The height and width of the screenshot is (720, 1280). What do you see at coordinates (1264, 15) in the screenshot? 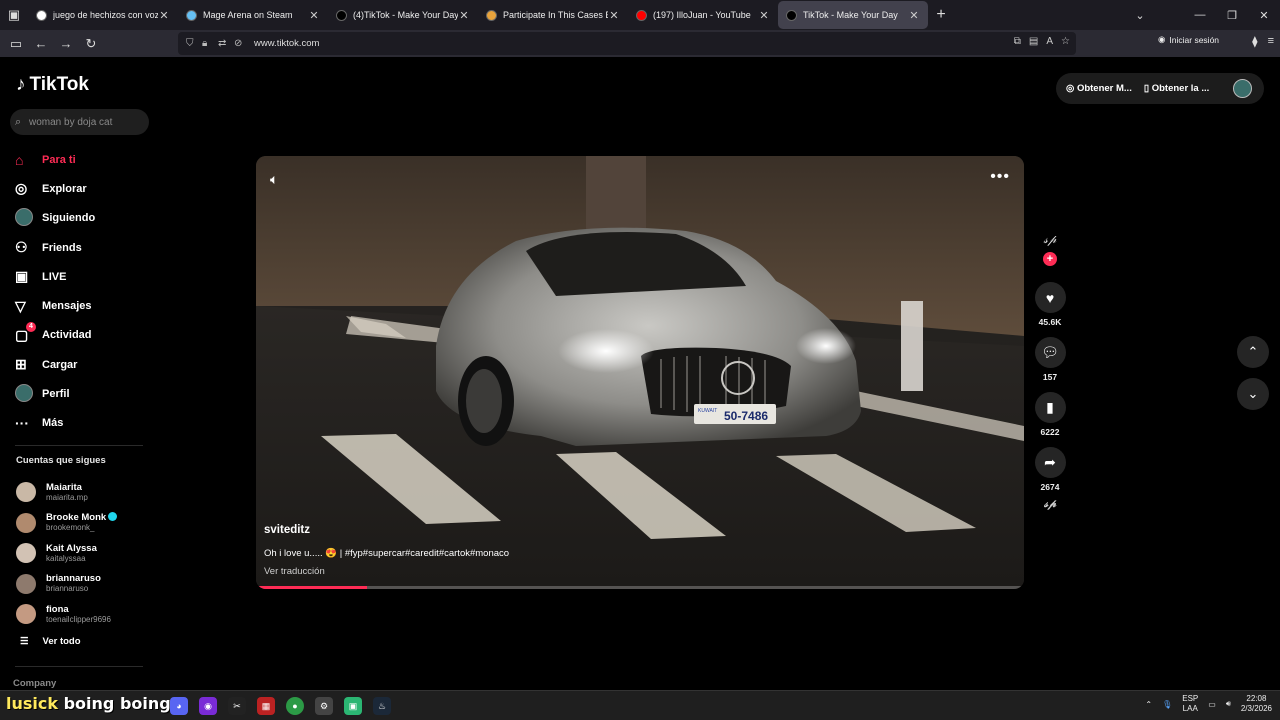
I see `close-window-button: ✕` at bounding box center [1264, 15].